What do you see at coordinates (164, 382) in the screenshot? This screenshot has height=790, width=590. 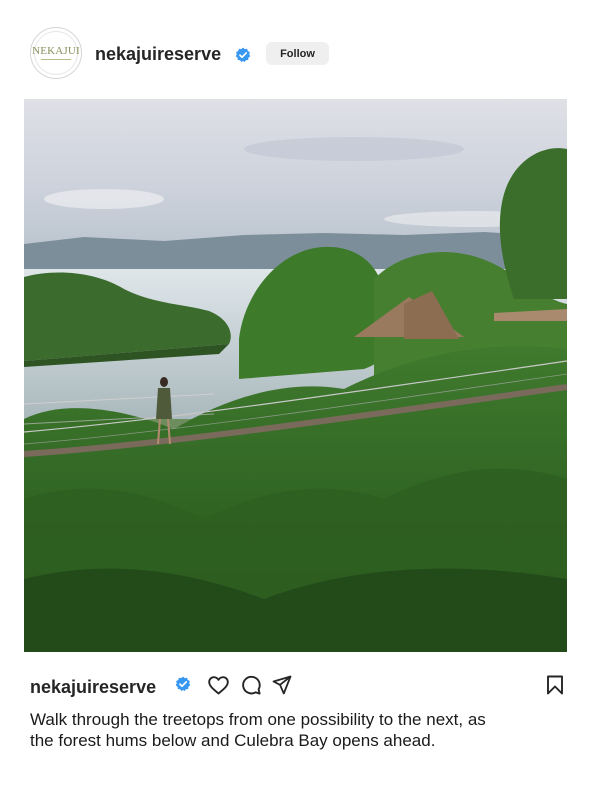 I see `person` at bounding box center [164, 382].